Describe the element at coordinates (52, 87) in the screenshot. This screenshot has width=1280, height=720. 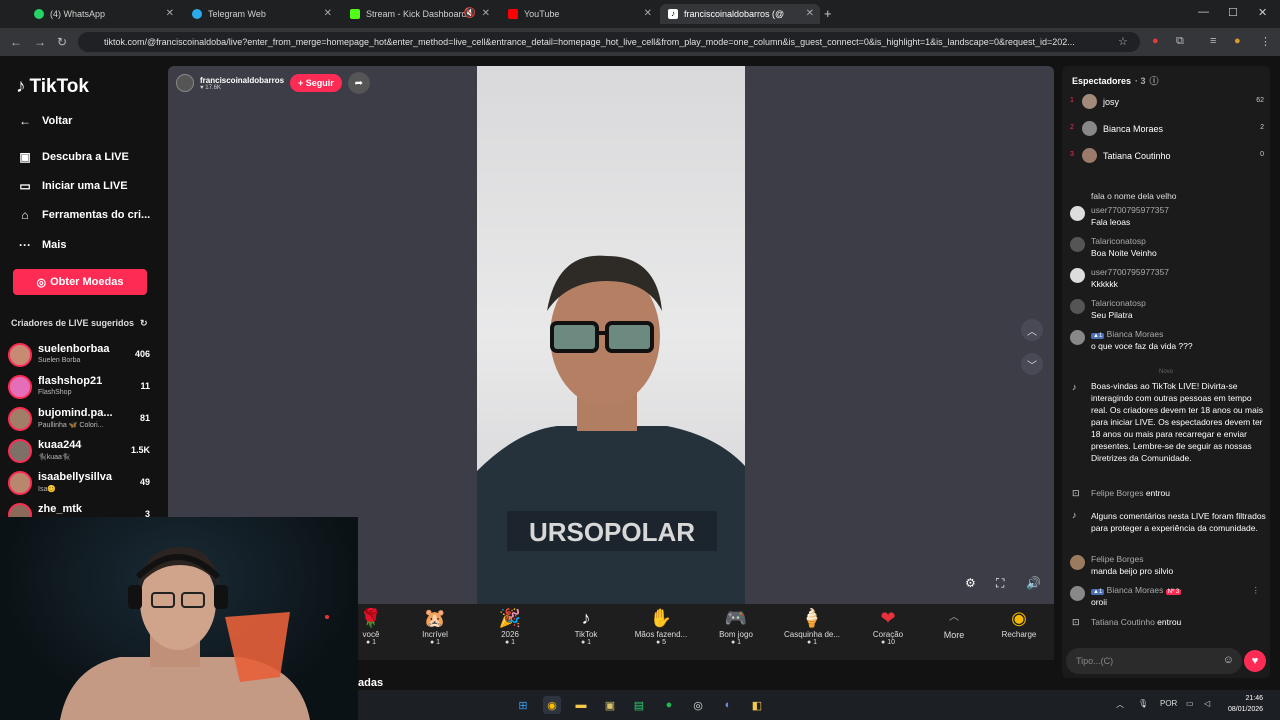
I see `tiktok-logo: ♪ TikTok` at that location.